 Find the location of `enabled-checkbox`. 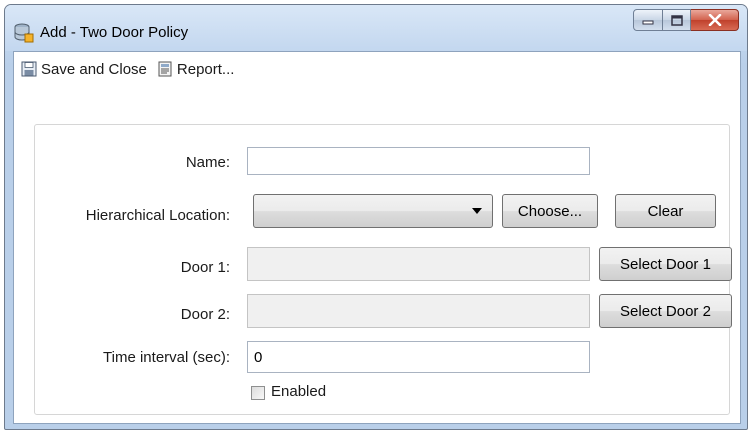

enabled-checkbox is located at coordinates (258, 393).